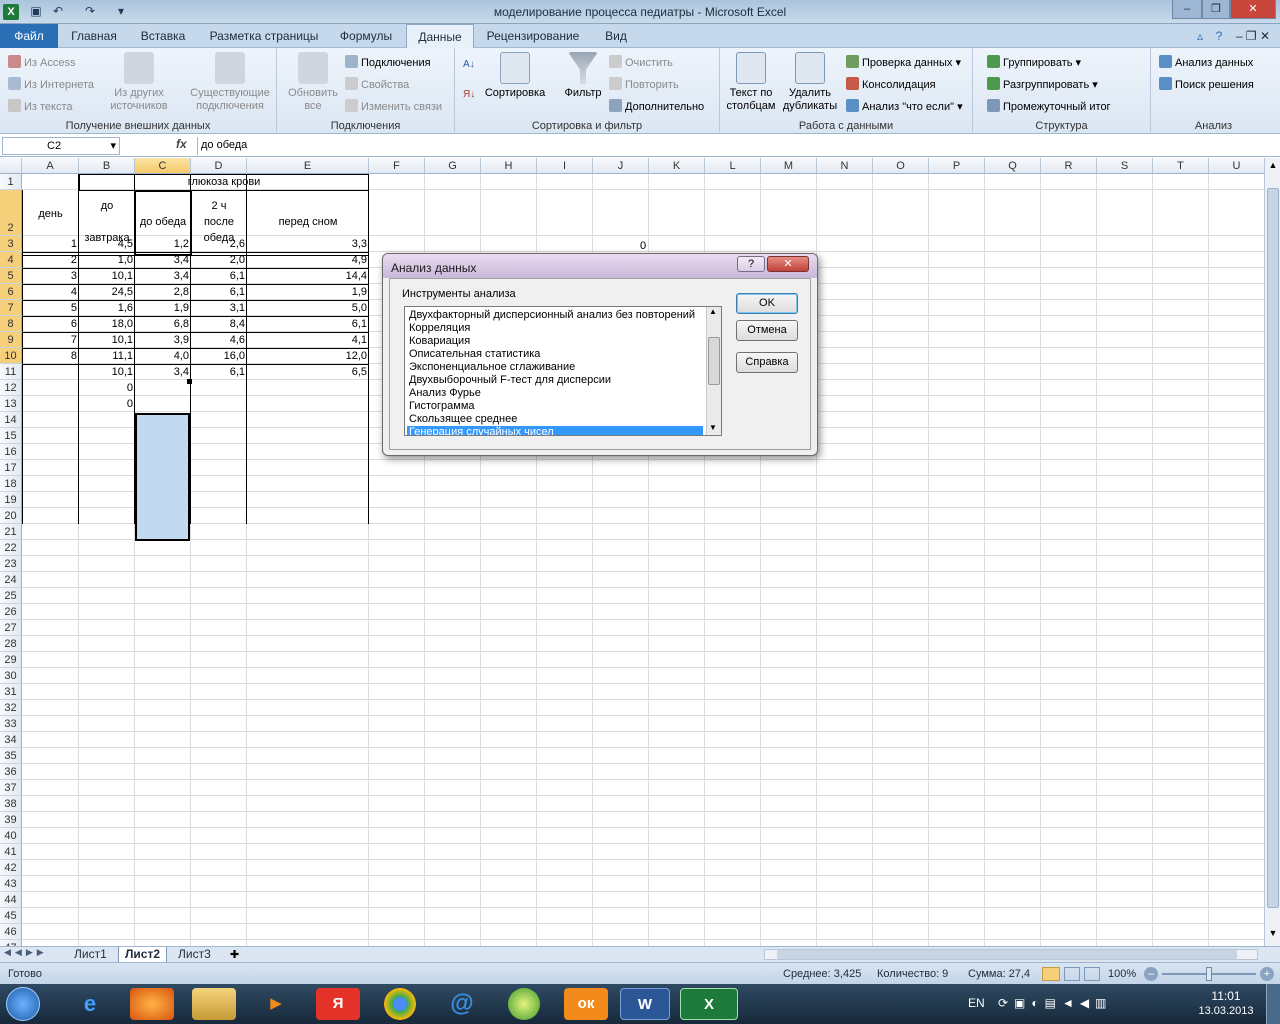 This screenshot has width=1280, height=1024. What do you see at coordinates (107, 206) in the screenshot?
I see `header-cell: до` at bounding box center [107, 206].